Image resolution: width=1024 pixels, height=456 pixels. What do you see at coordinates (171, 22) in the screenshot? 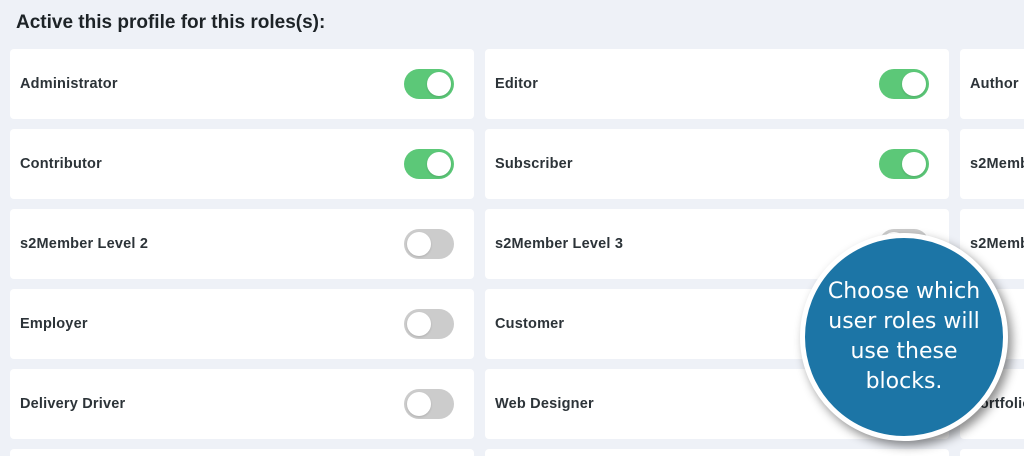
I see `section-title: Active this profile for this roles(s):` at bounding box center [171, 22].